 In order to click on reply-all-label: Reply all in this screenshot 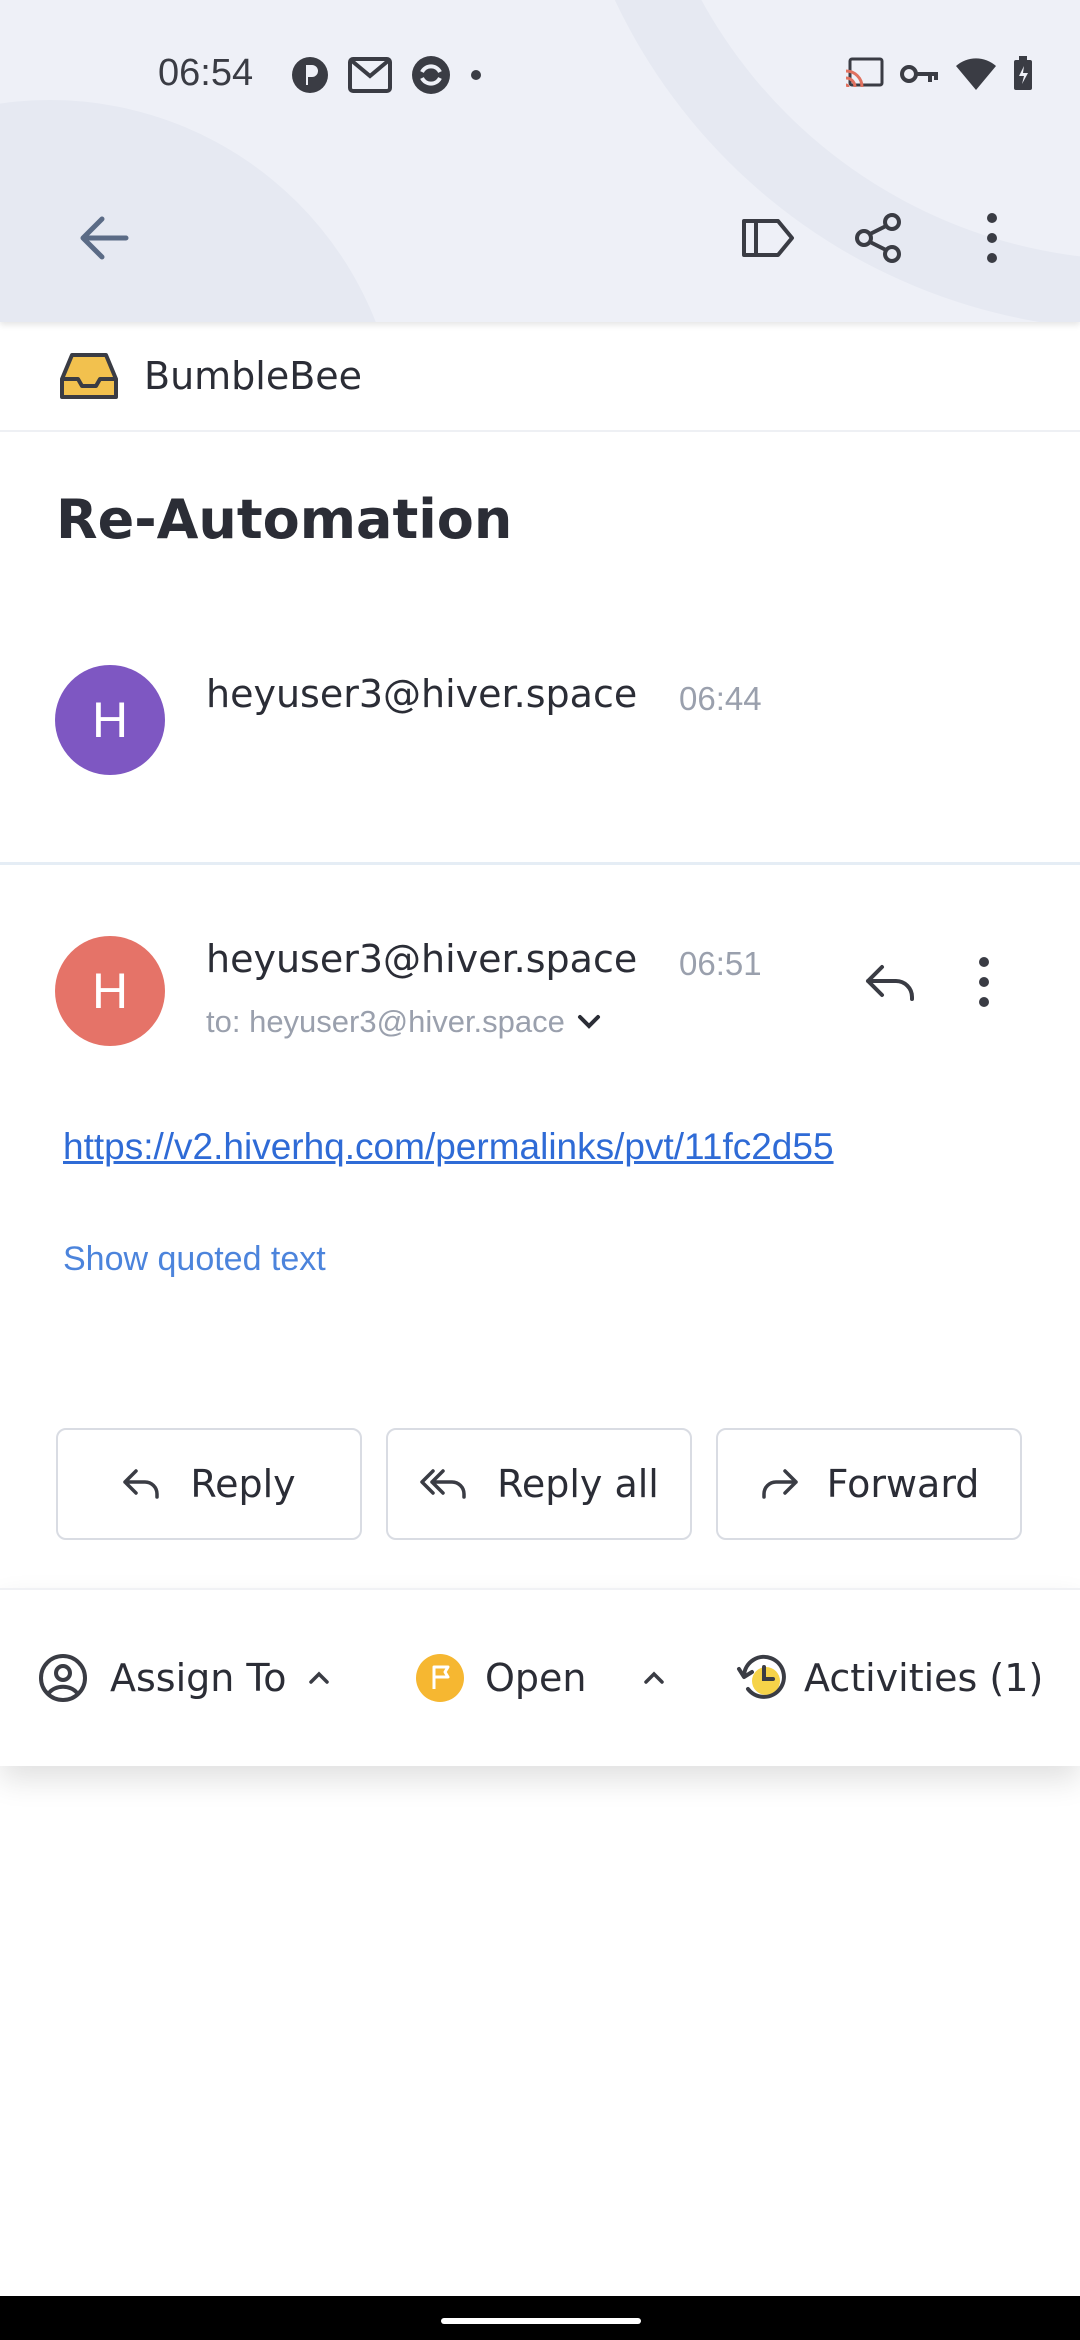, I will do `click(578, 1484)`.